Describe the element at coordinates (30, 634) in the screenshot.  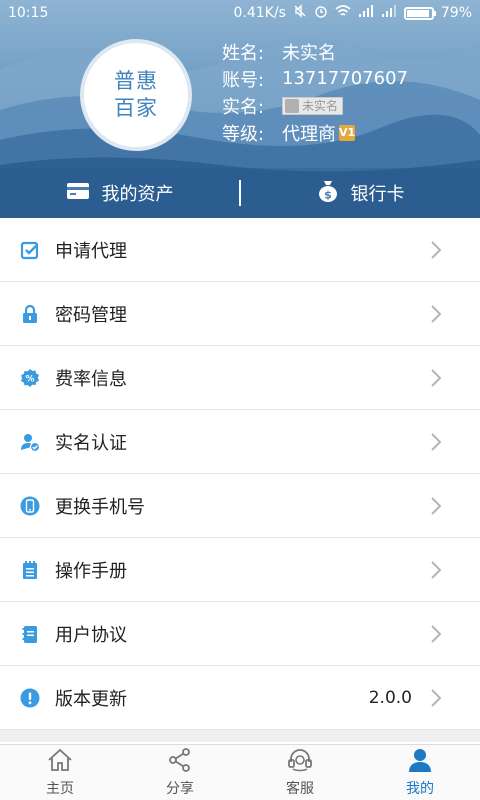
I see `document-icon` at that location.